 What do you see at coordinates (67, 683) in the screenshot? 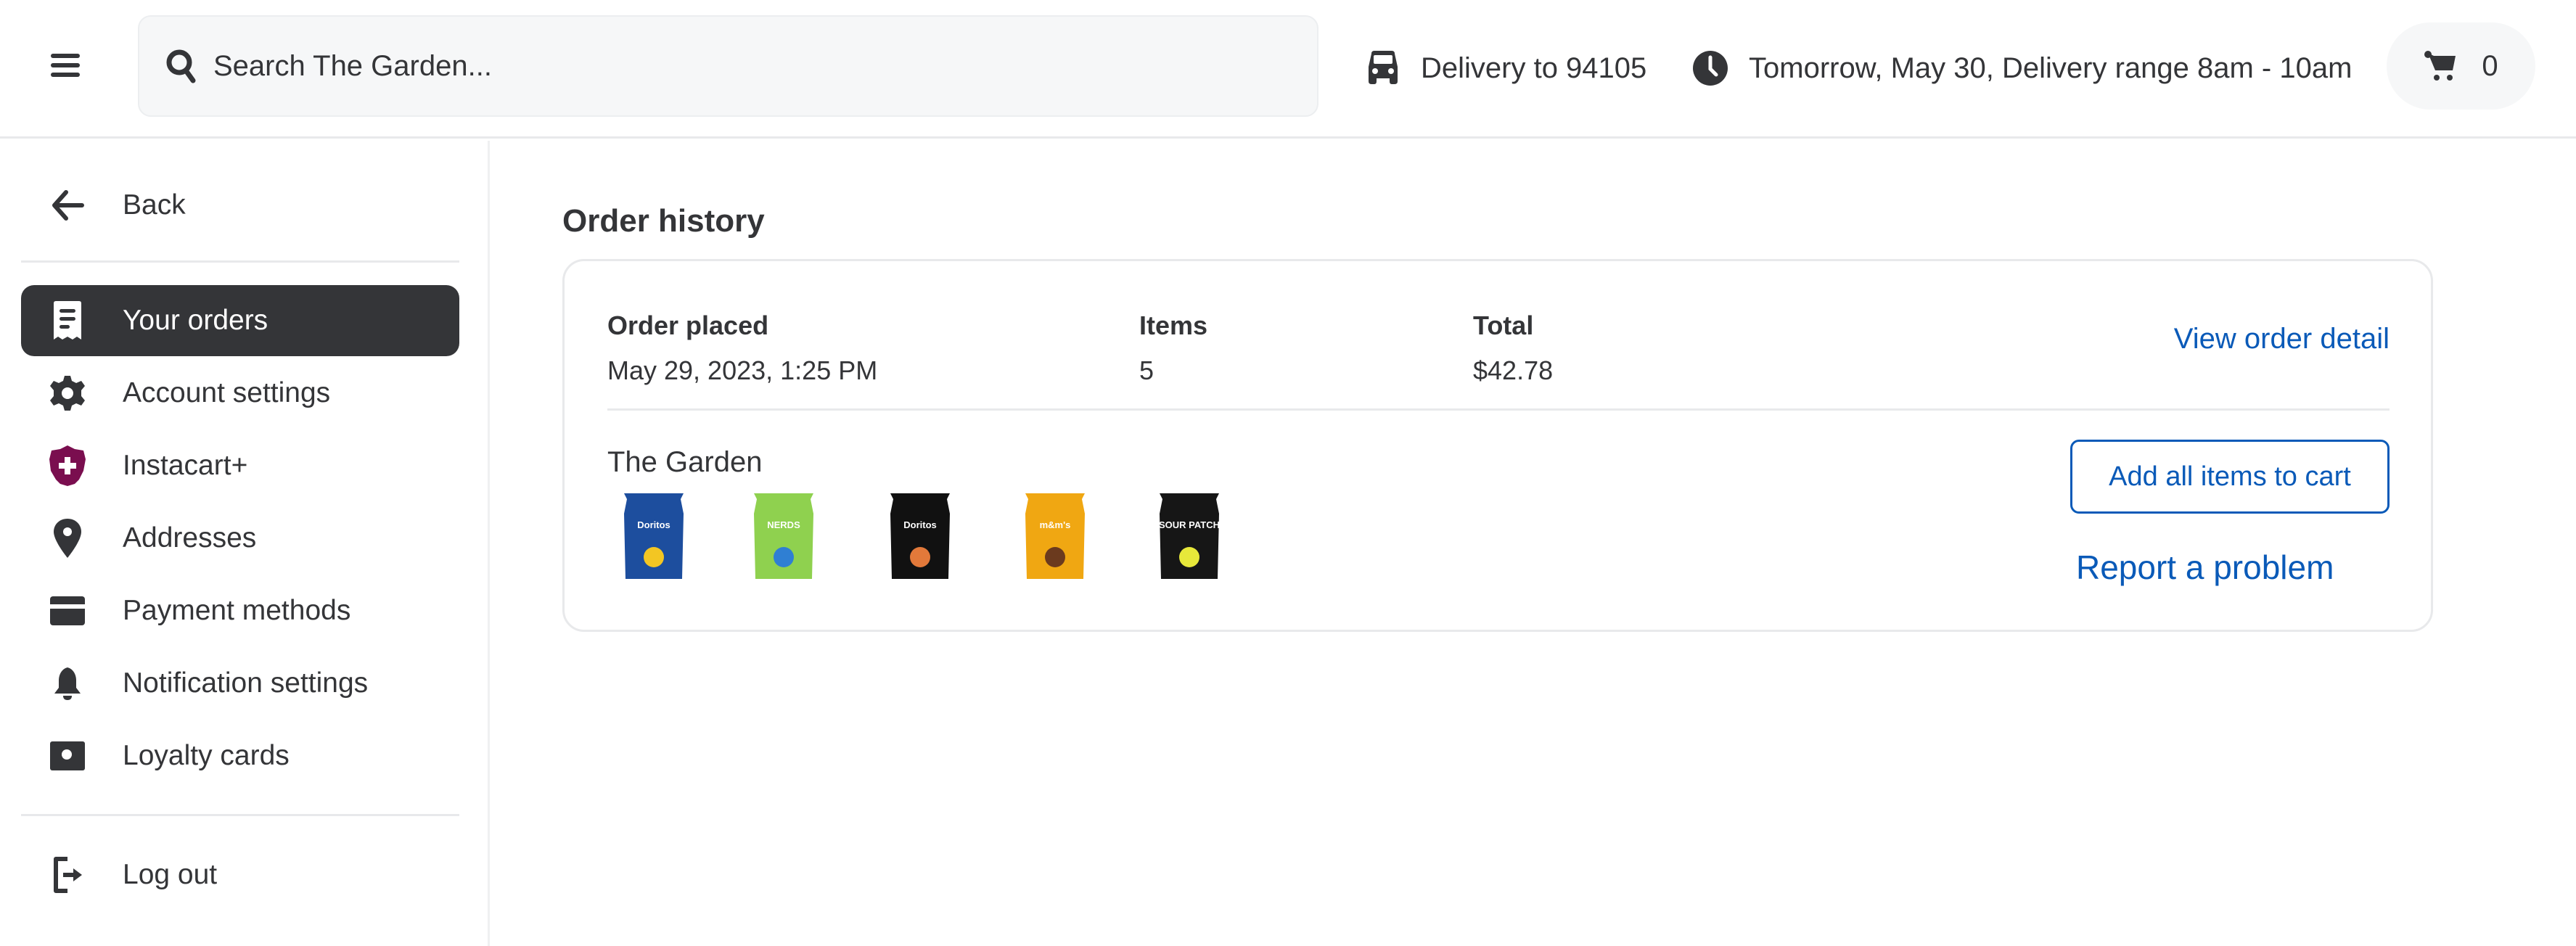
I see `bell-icon` at bounding box center [67, 683].